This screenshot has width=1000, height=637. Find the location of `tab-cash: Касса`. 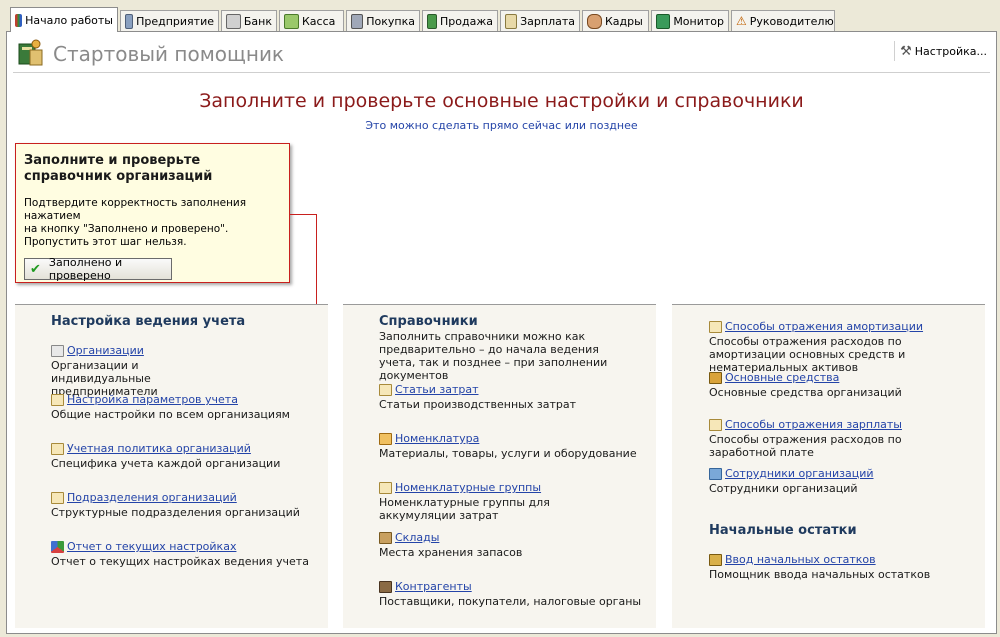

tab-cash: Касса is located at coordinates (311, 20).